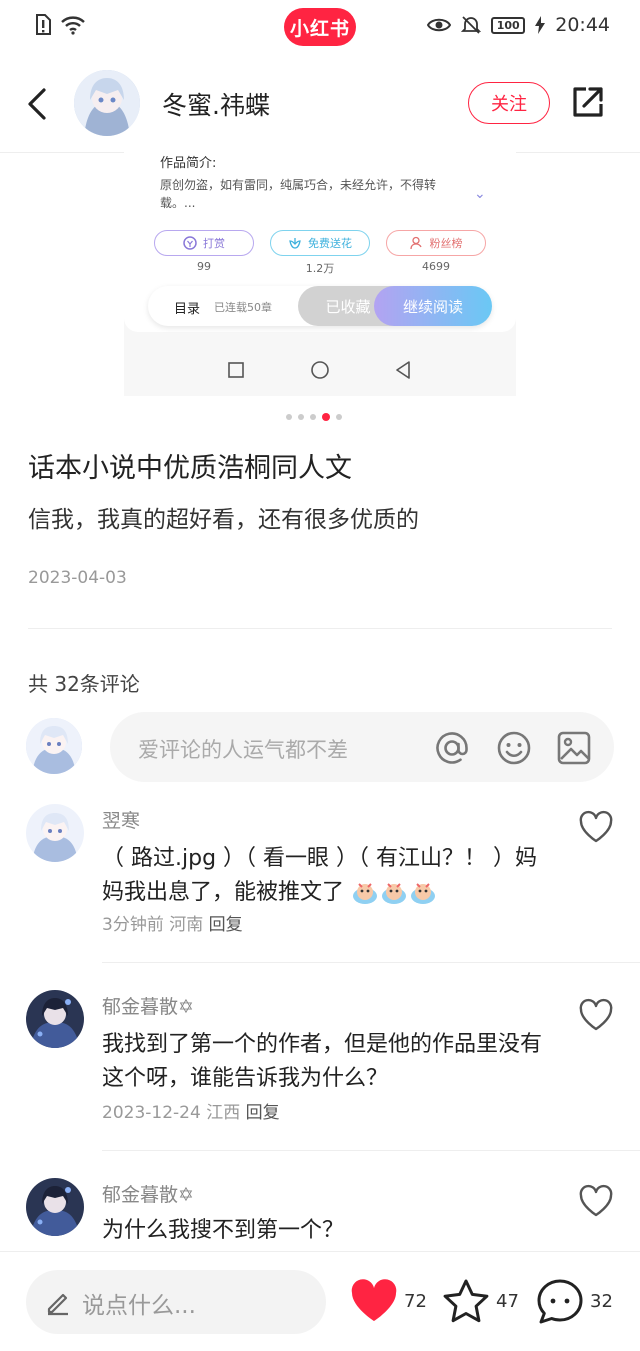 This screenshot has width=640, height=1351. I want to click on eye-icon, so click(439, 25).